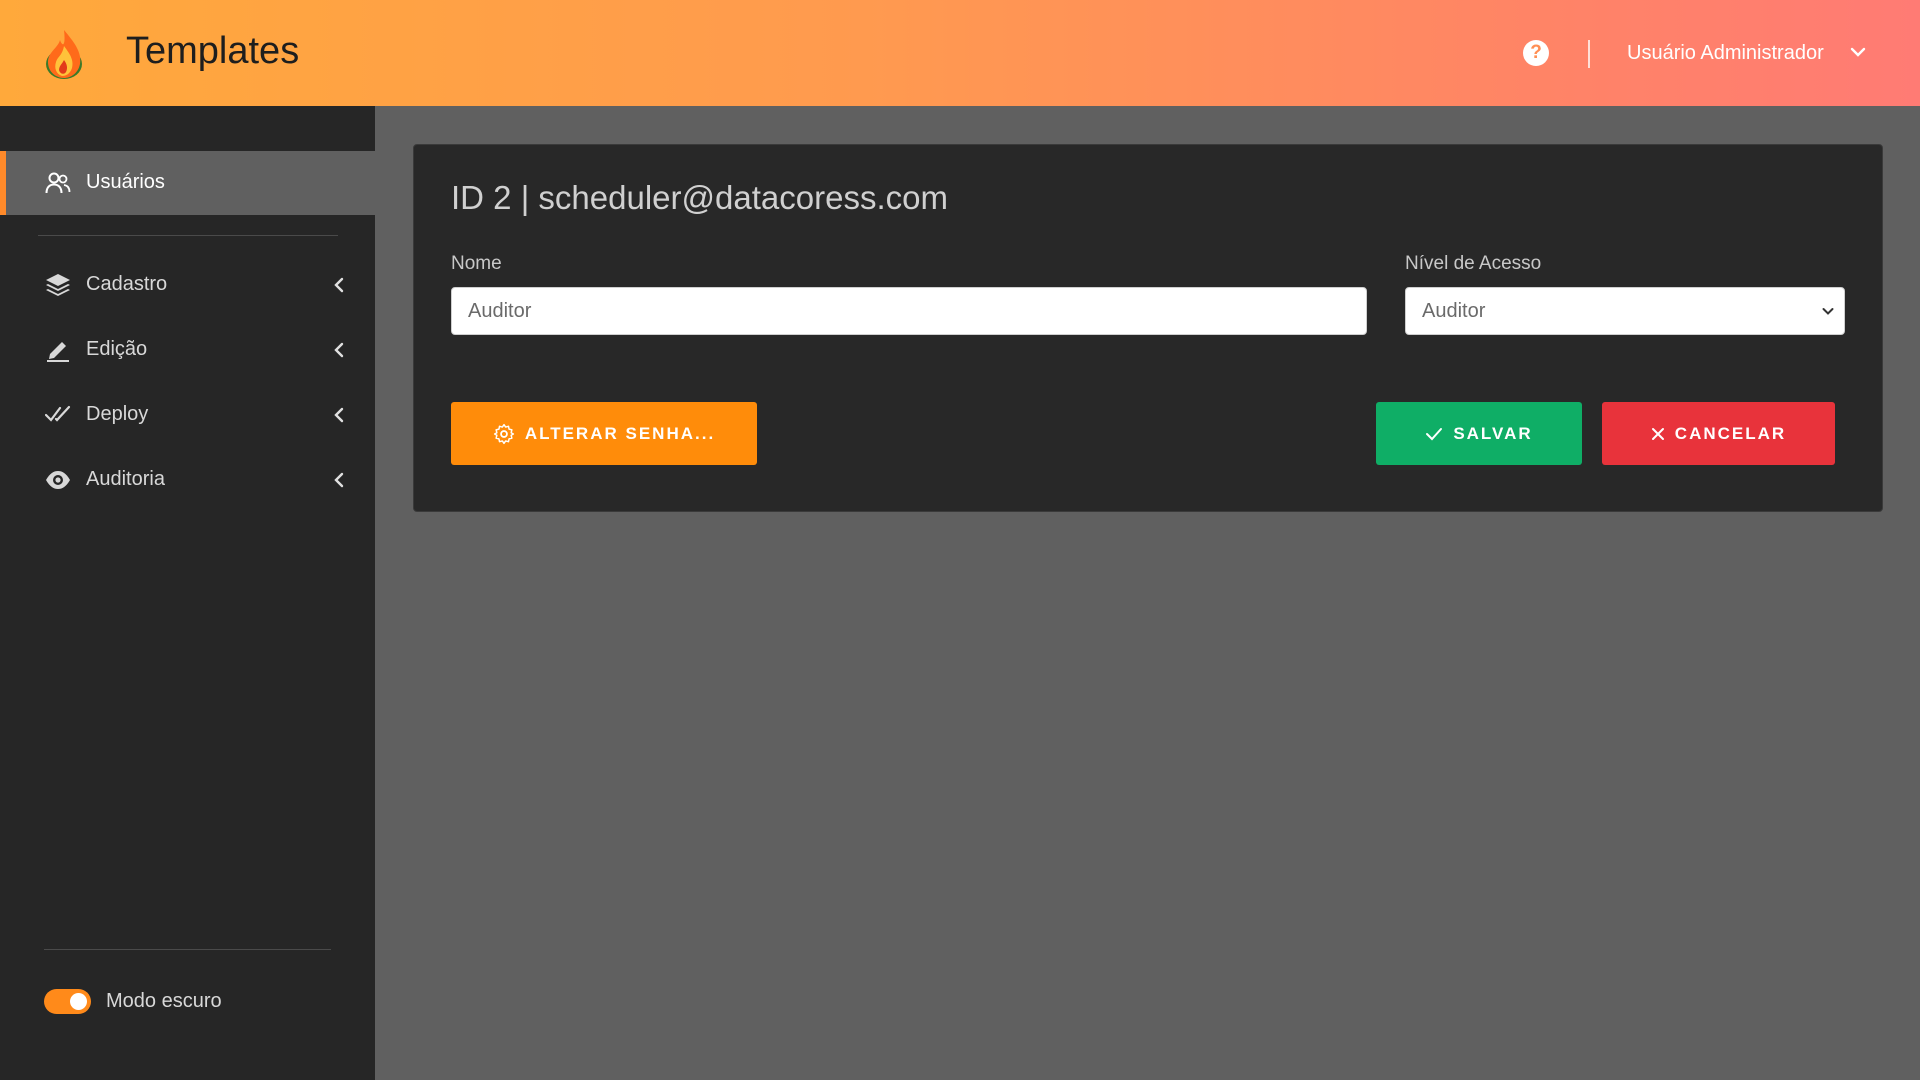 The image size is (1920, 1080). Describe the element at coordinates (187, 415) in the screenshot. I see `sidebar-item-deploy: Deploy` at that location.